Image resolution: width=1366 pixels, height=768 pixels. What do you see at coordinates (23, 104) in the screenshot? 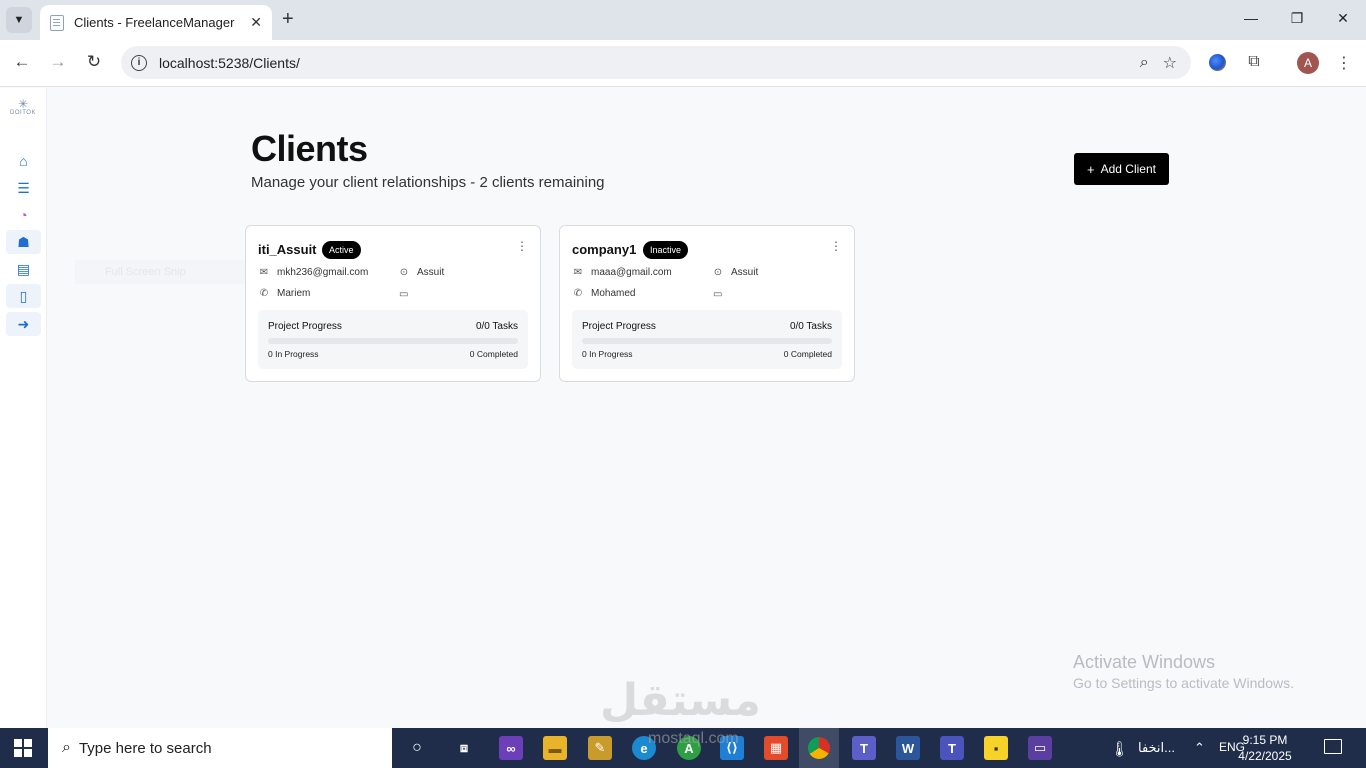
I see `logo-mark-icon: ✳` at bounding box center [23, 104].